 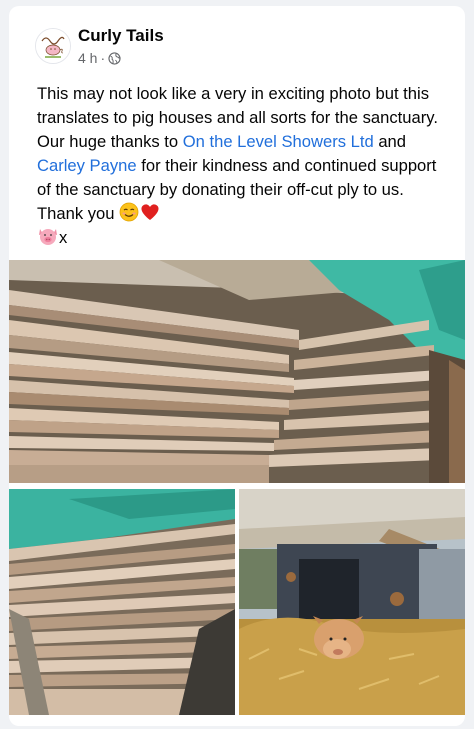 What do you see at coordinates (87, 58) in the screenshot?
I see `post-time: 4 h` at bounding box center [87, 58].